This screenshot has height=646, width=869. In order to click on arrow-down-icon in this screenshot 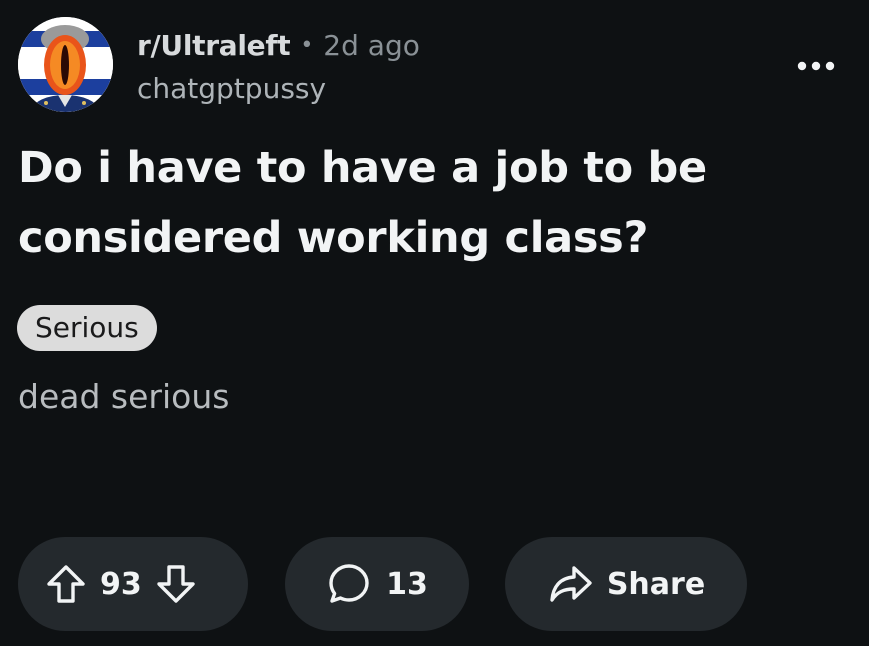, I will do `click(176, 584)`.